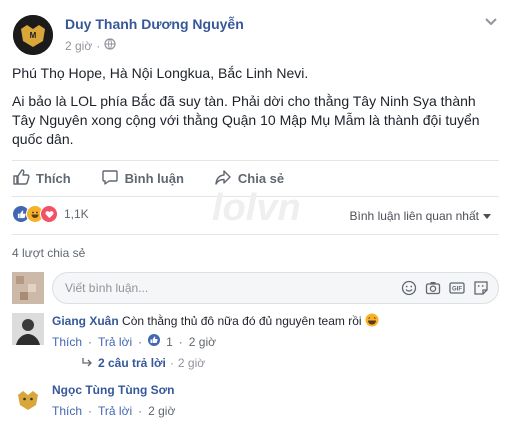 The width and height of the screenshot is (511, 434). I want to click on post-author-name: Duy Thanh Dương Nguyễn, so click(154, 24).